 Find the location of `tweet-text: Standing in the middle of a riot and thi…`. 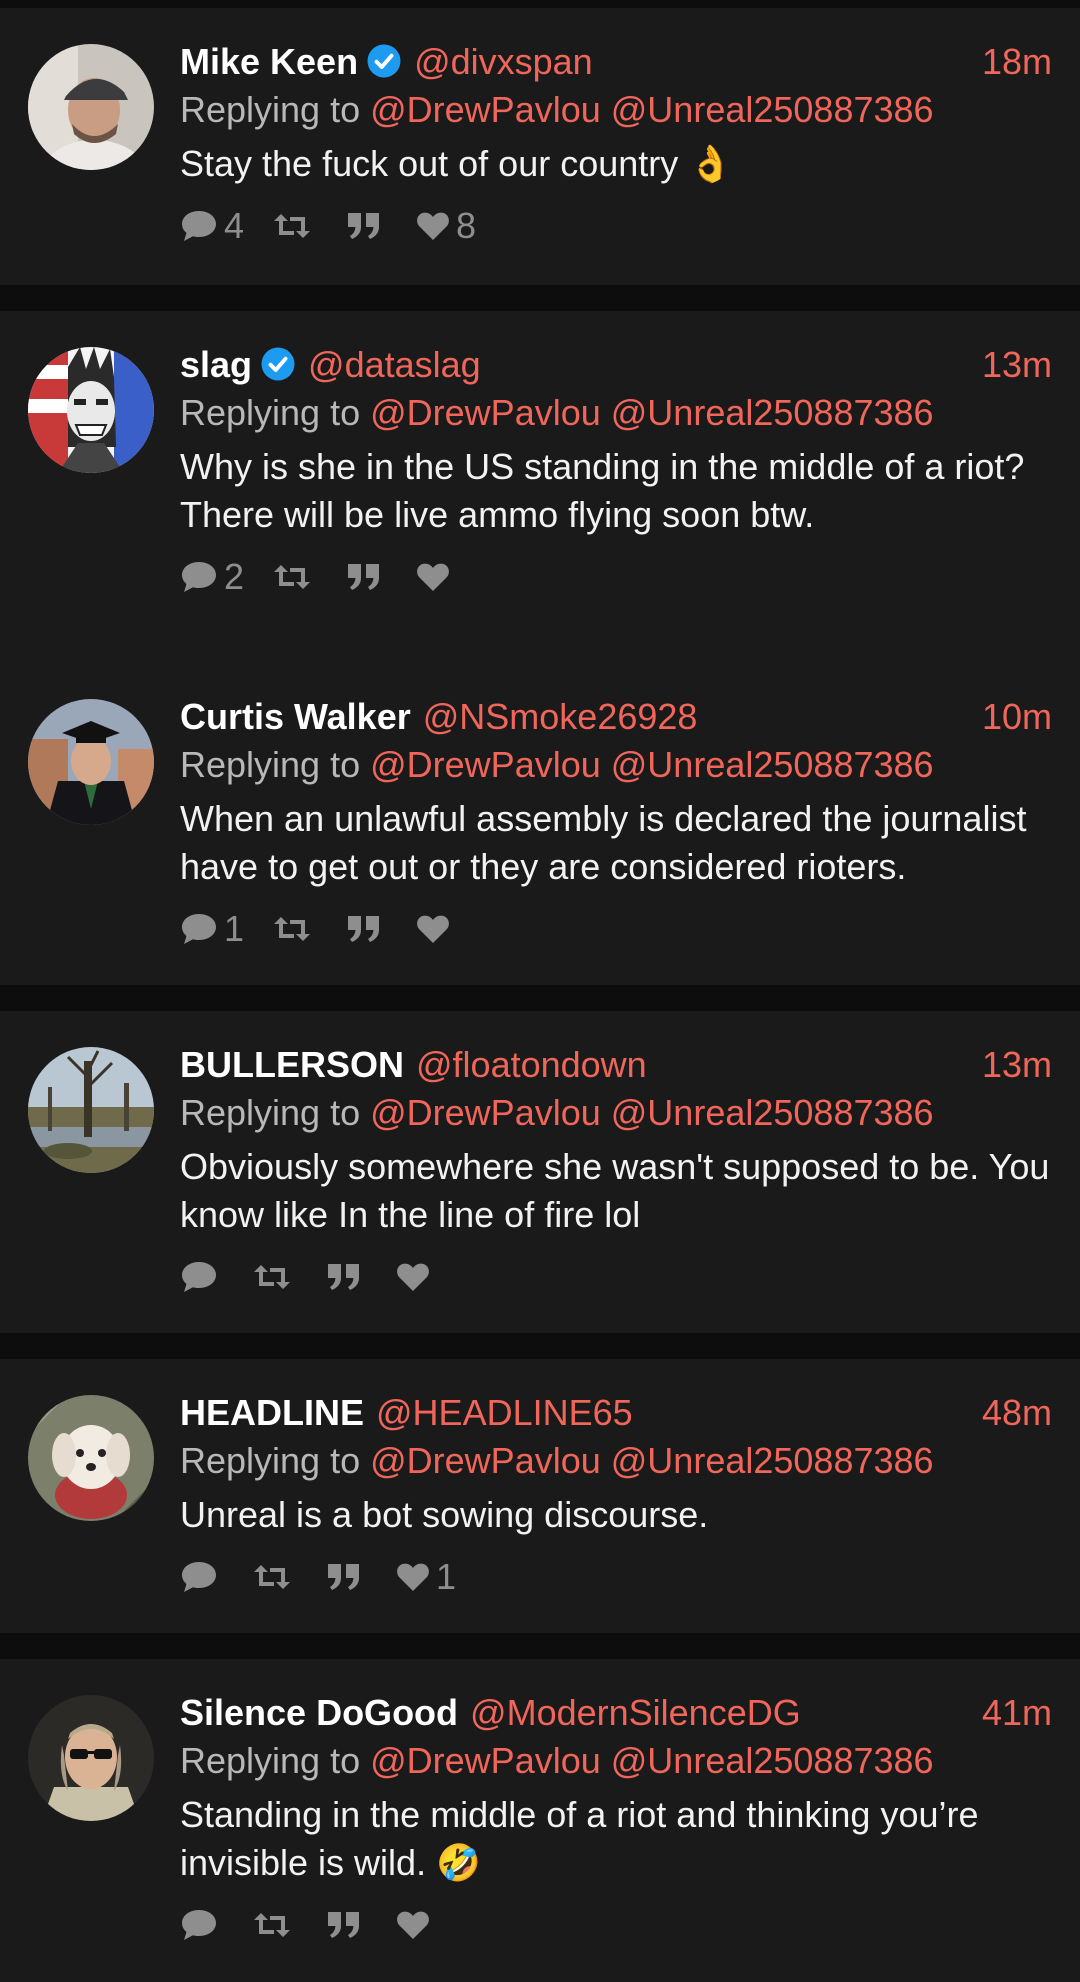

tweet-text: Standing in the middle of a riot and thi… is located at coordinates (579, 1838).